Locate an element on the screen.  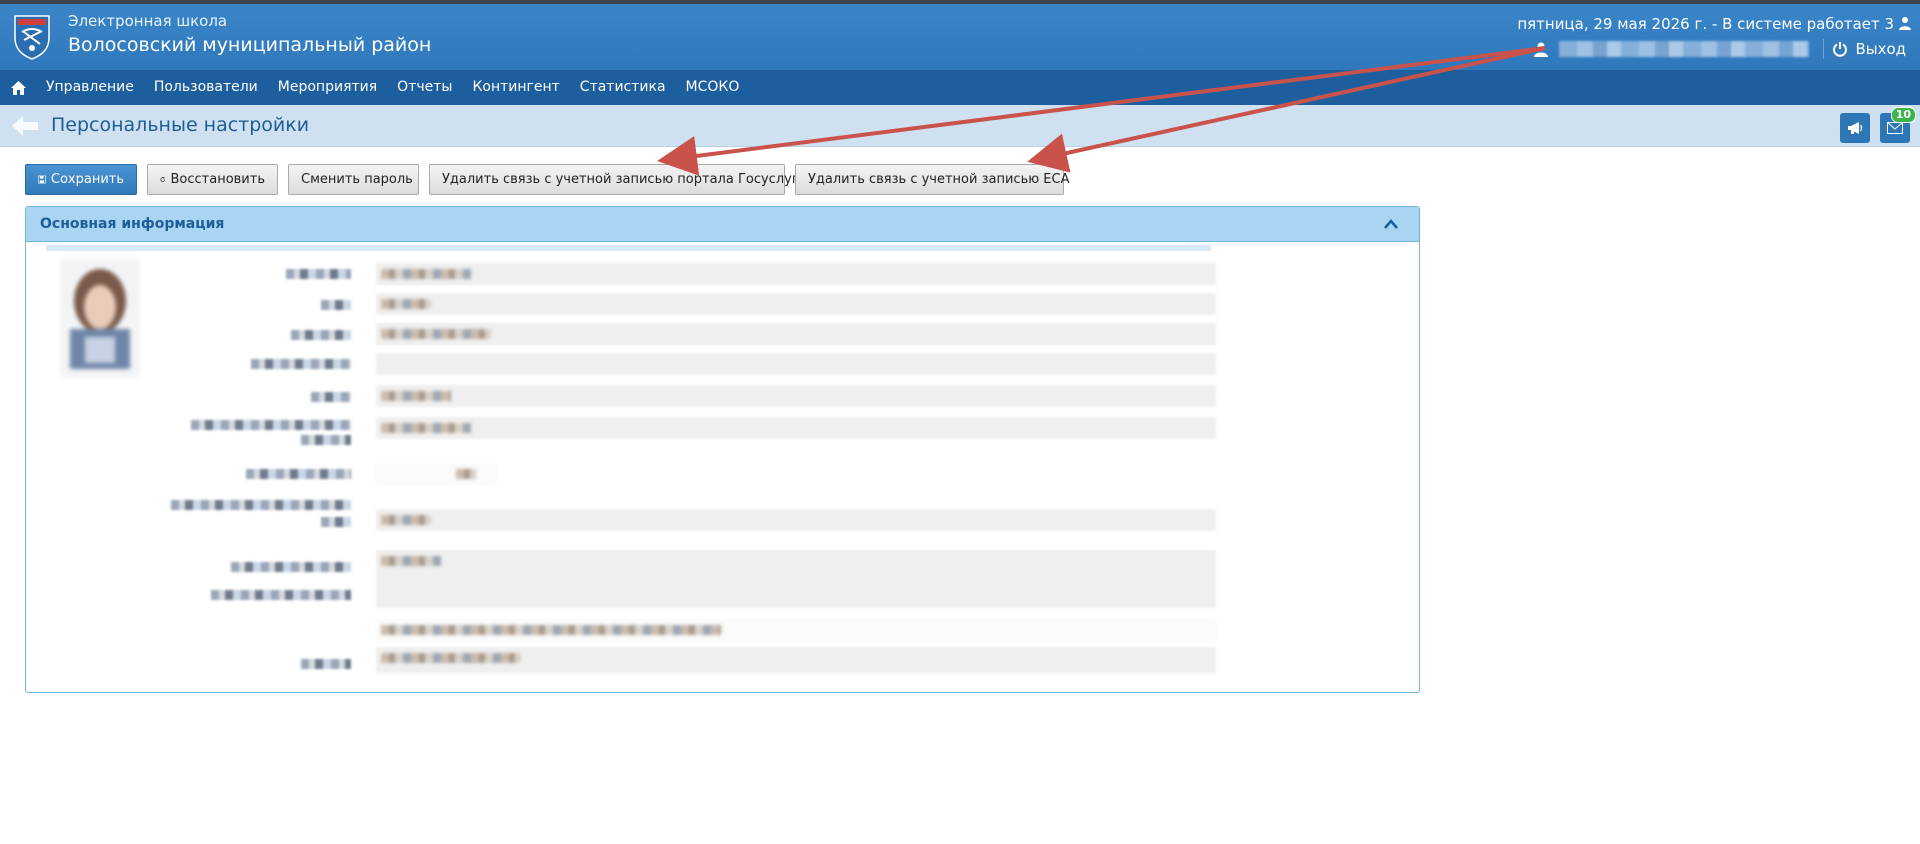
megaphone-icon is located at coordinates (1855, 128).